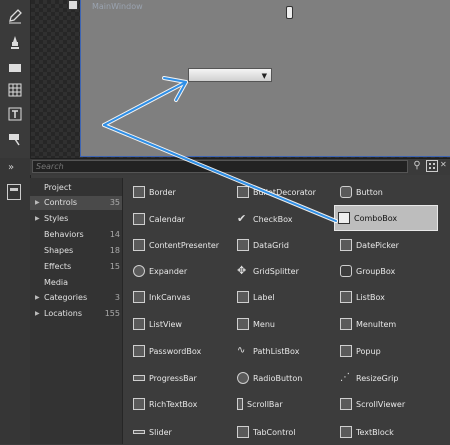 This screenshot has width=450, height=445. Describe the element at coordinates (284, 192) in the screenshot. I see `asset-bulletdecorator: BulletDecorator` at that location.